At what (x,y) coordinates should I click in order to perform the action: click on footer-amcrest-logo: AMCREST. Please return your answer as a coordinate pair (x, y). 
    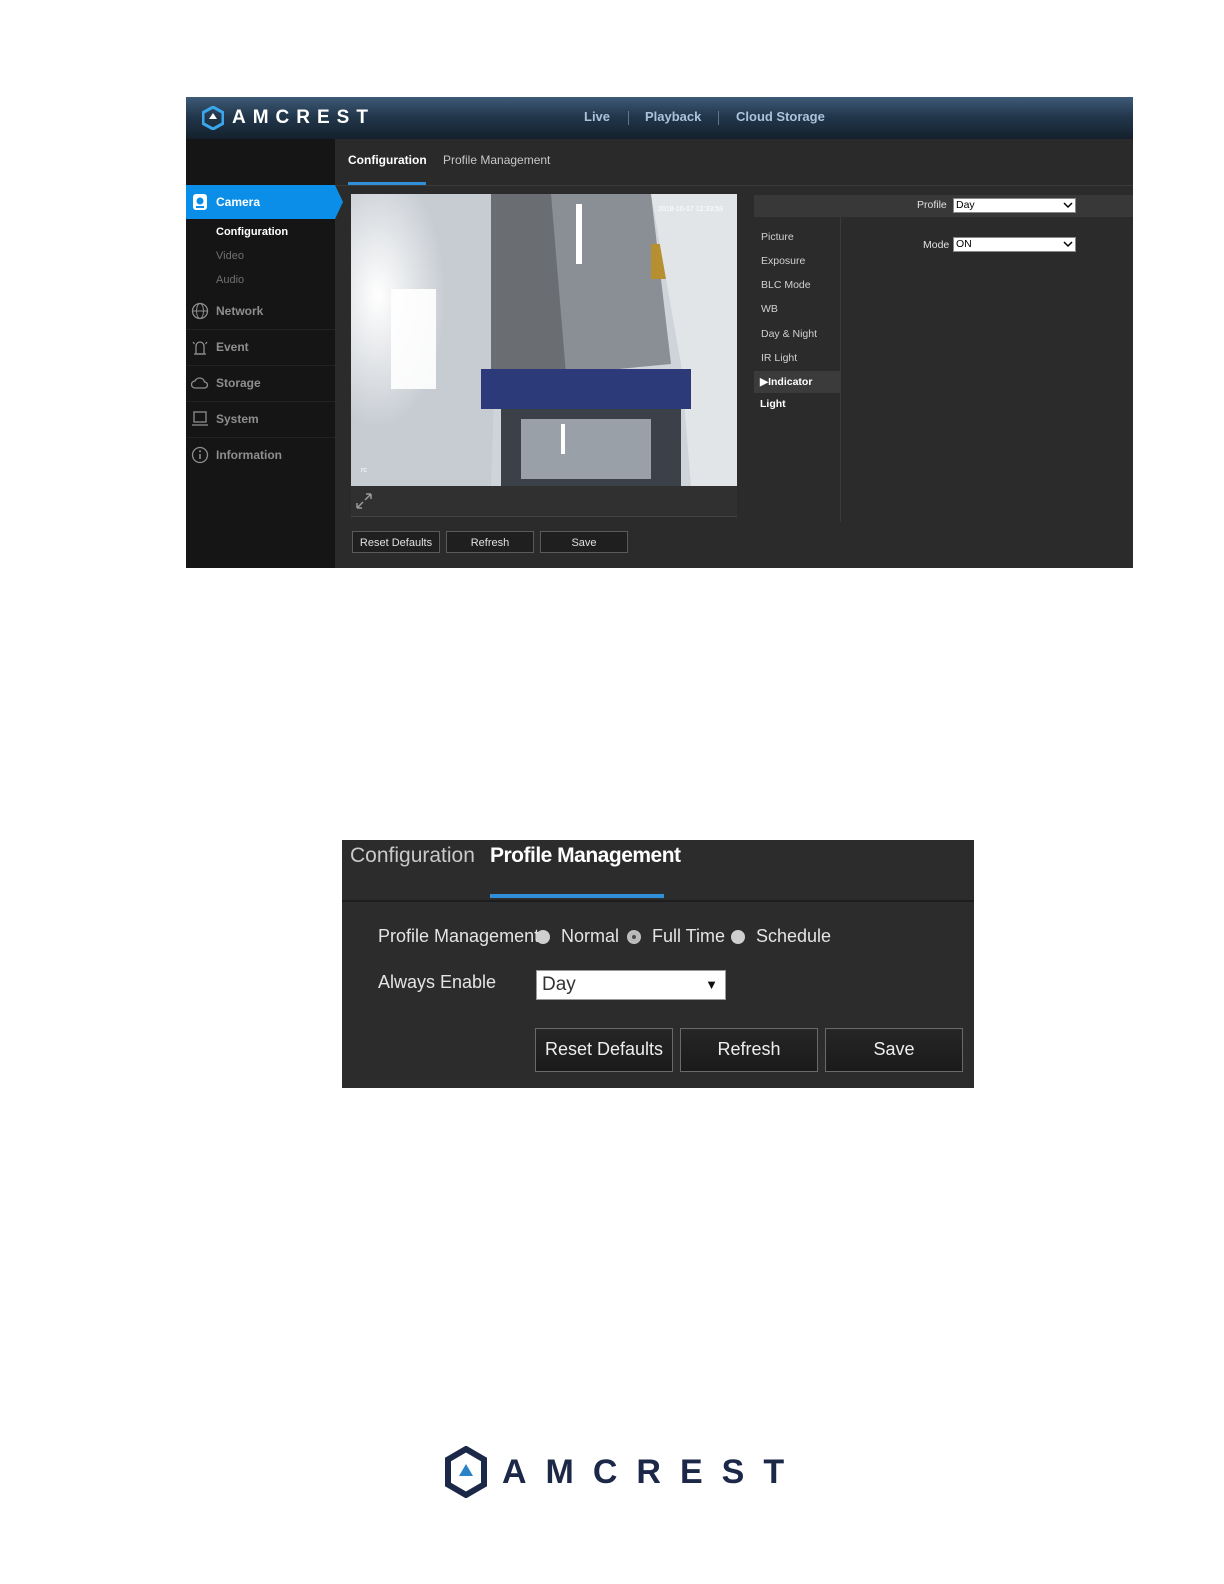
    Looking at the image, I should click on (623, 1472).